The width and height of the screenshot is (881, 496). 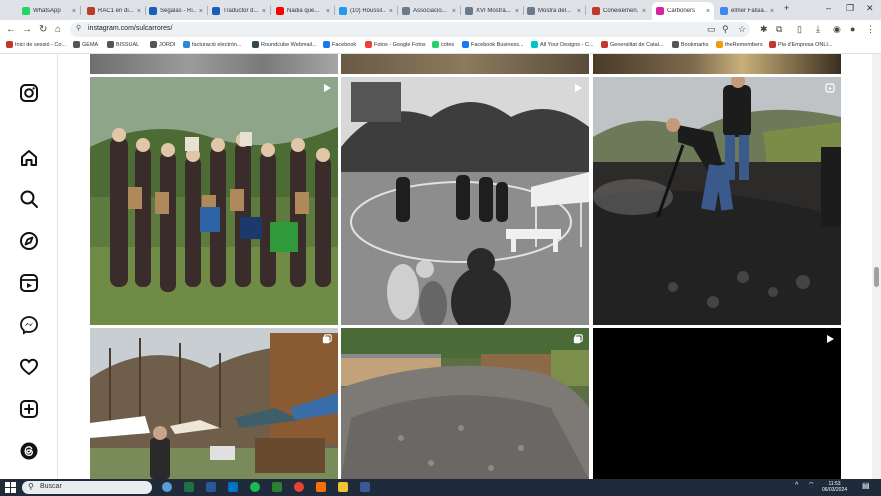 I want to click on messenger-icon, so click(x=29, y=325).